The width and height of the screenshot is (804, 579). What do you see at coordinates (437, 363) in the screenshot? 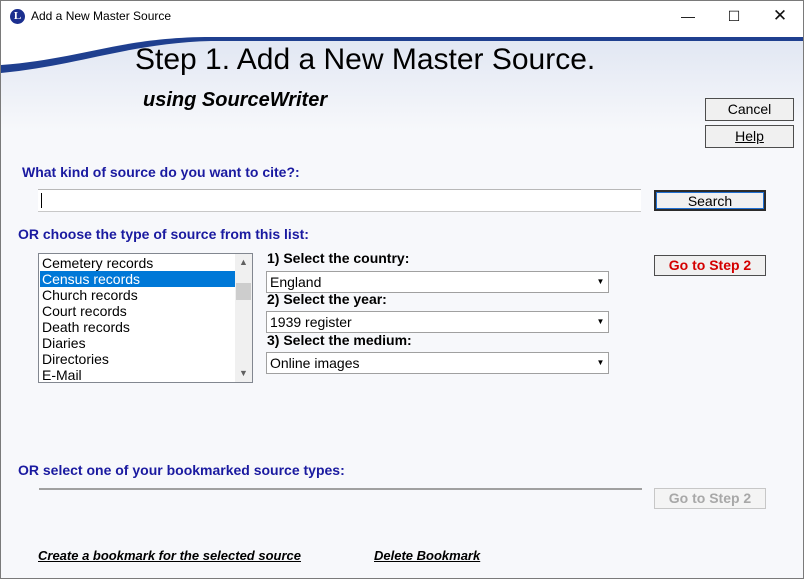
I see `medium-select: Online images ▼` at bounding box center [437, 363].